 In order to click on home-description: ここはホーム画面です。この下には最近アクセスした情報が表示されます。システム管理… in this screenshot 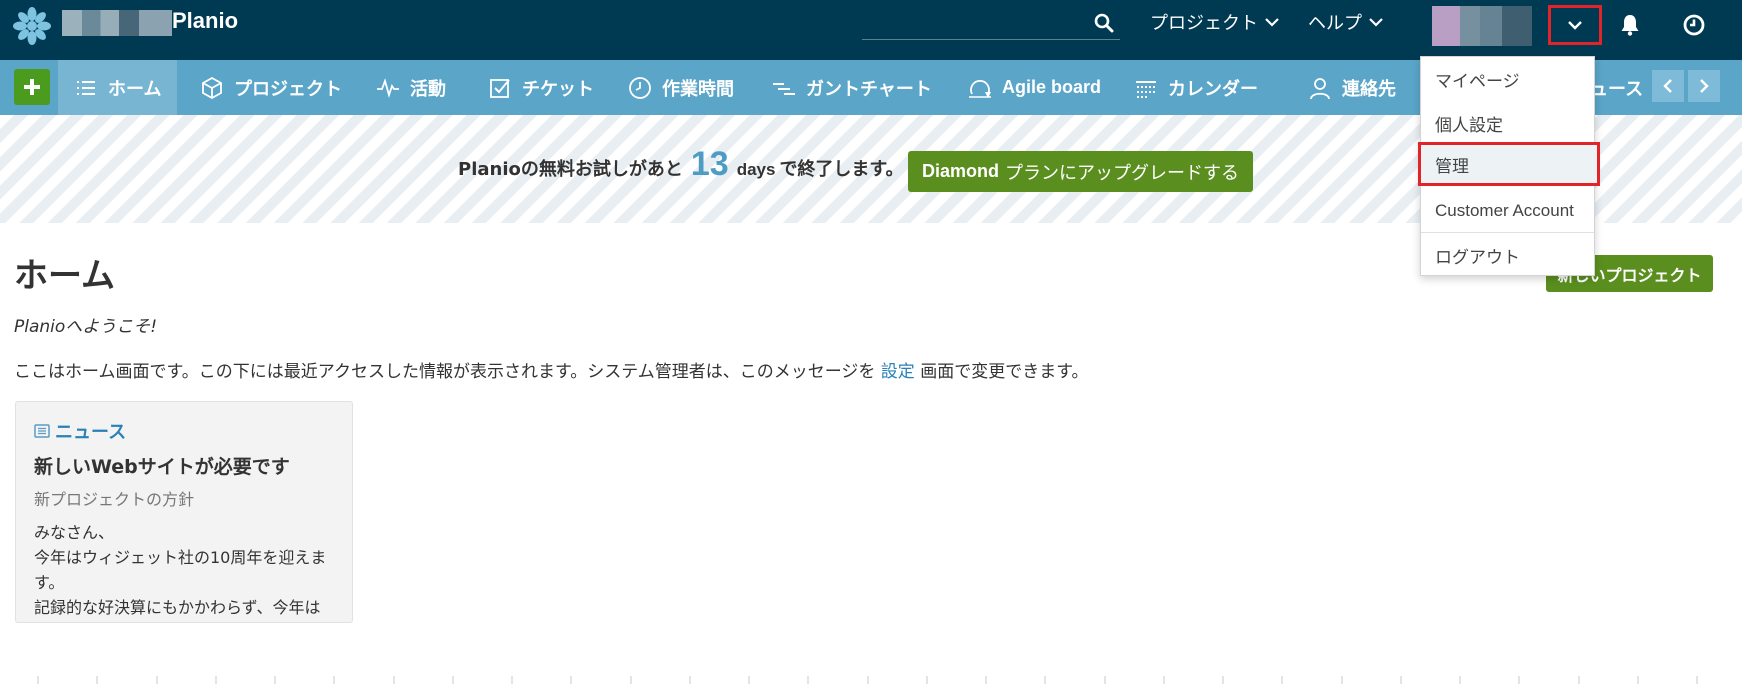, I will do `click(551, 369)`.